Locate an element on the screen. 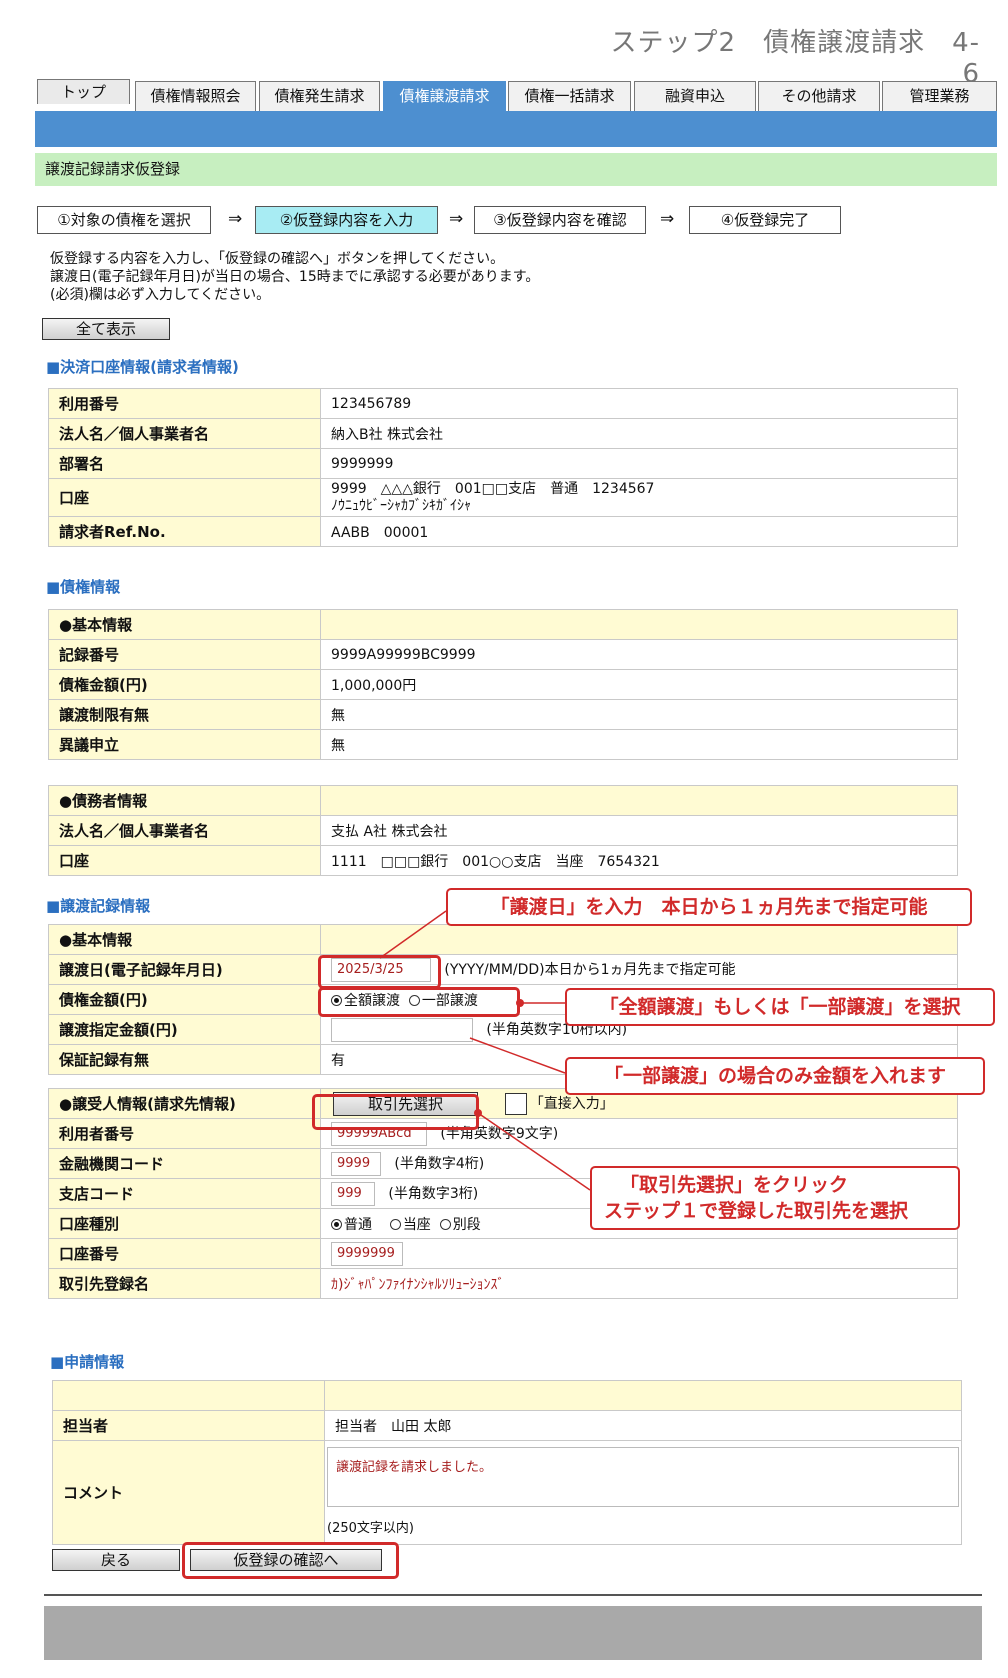  debtor-info-header: ●債務者情報 is located at coordinates (184, 800).